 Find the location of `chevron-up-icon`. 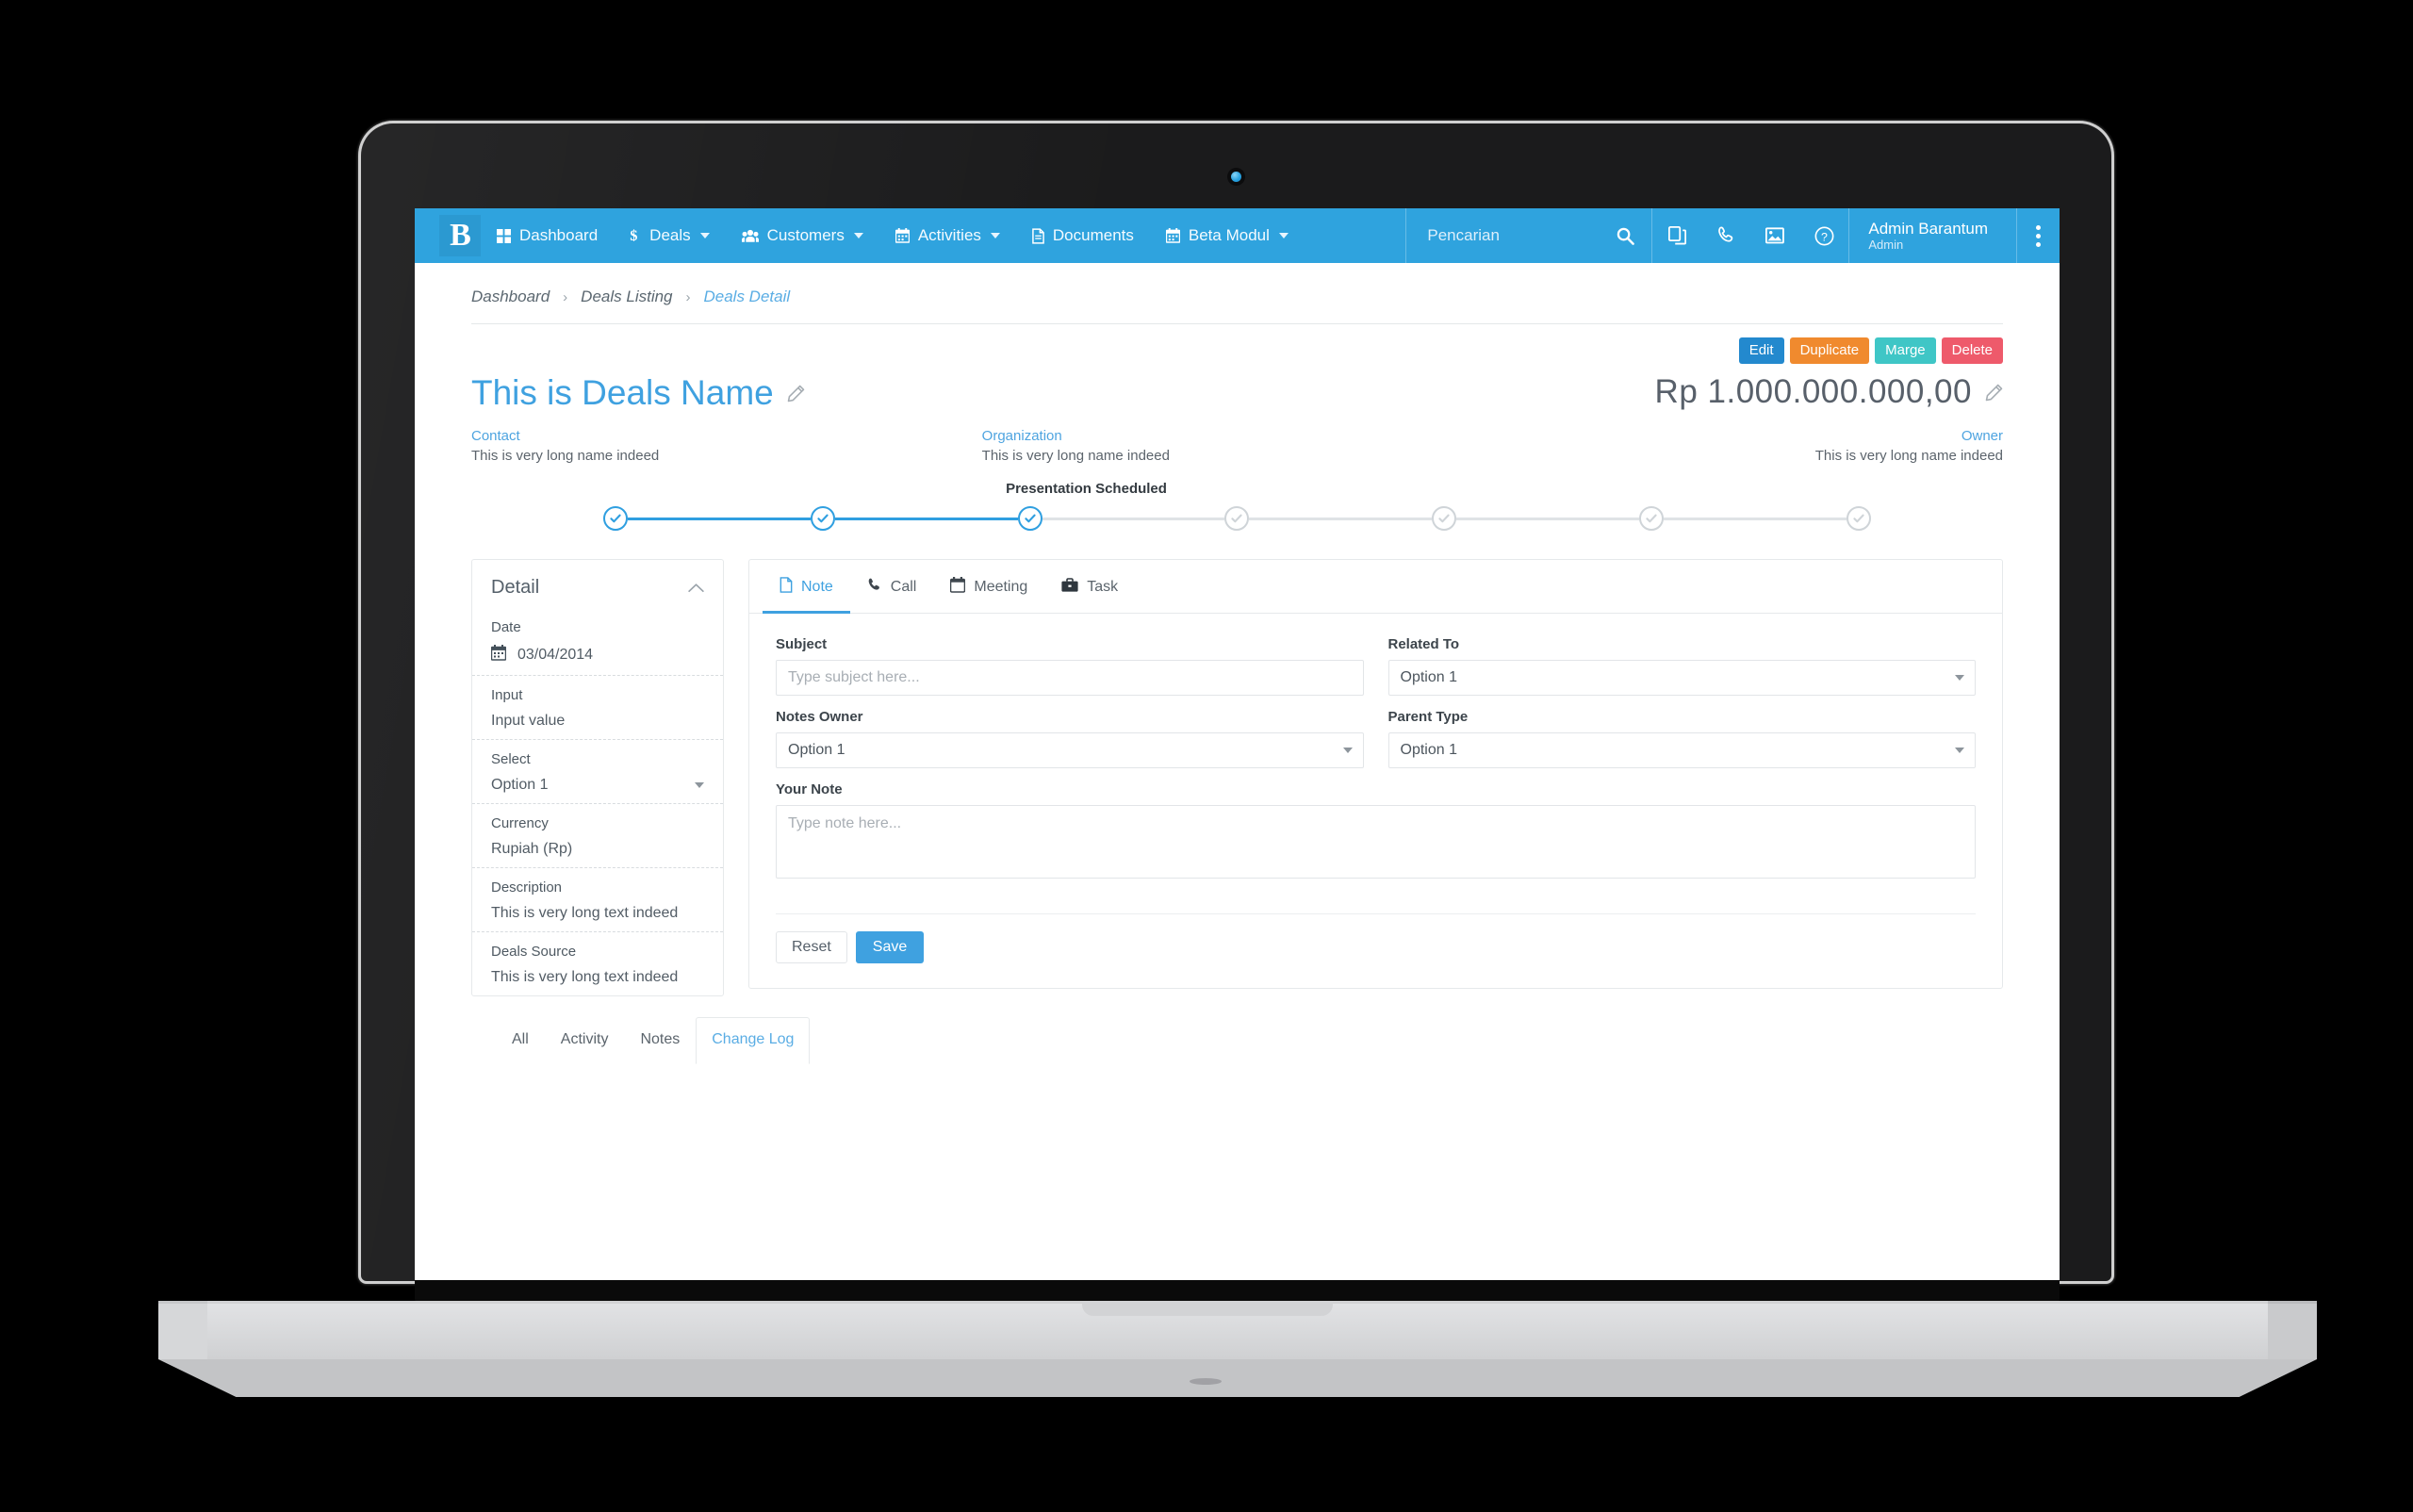

chevron-up-icon is located at coordinates (696, 588).